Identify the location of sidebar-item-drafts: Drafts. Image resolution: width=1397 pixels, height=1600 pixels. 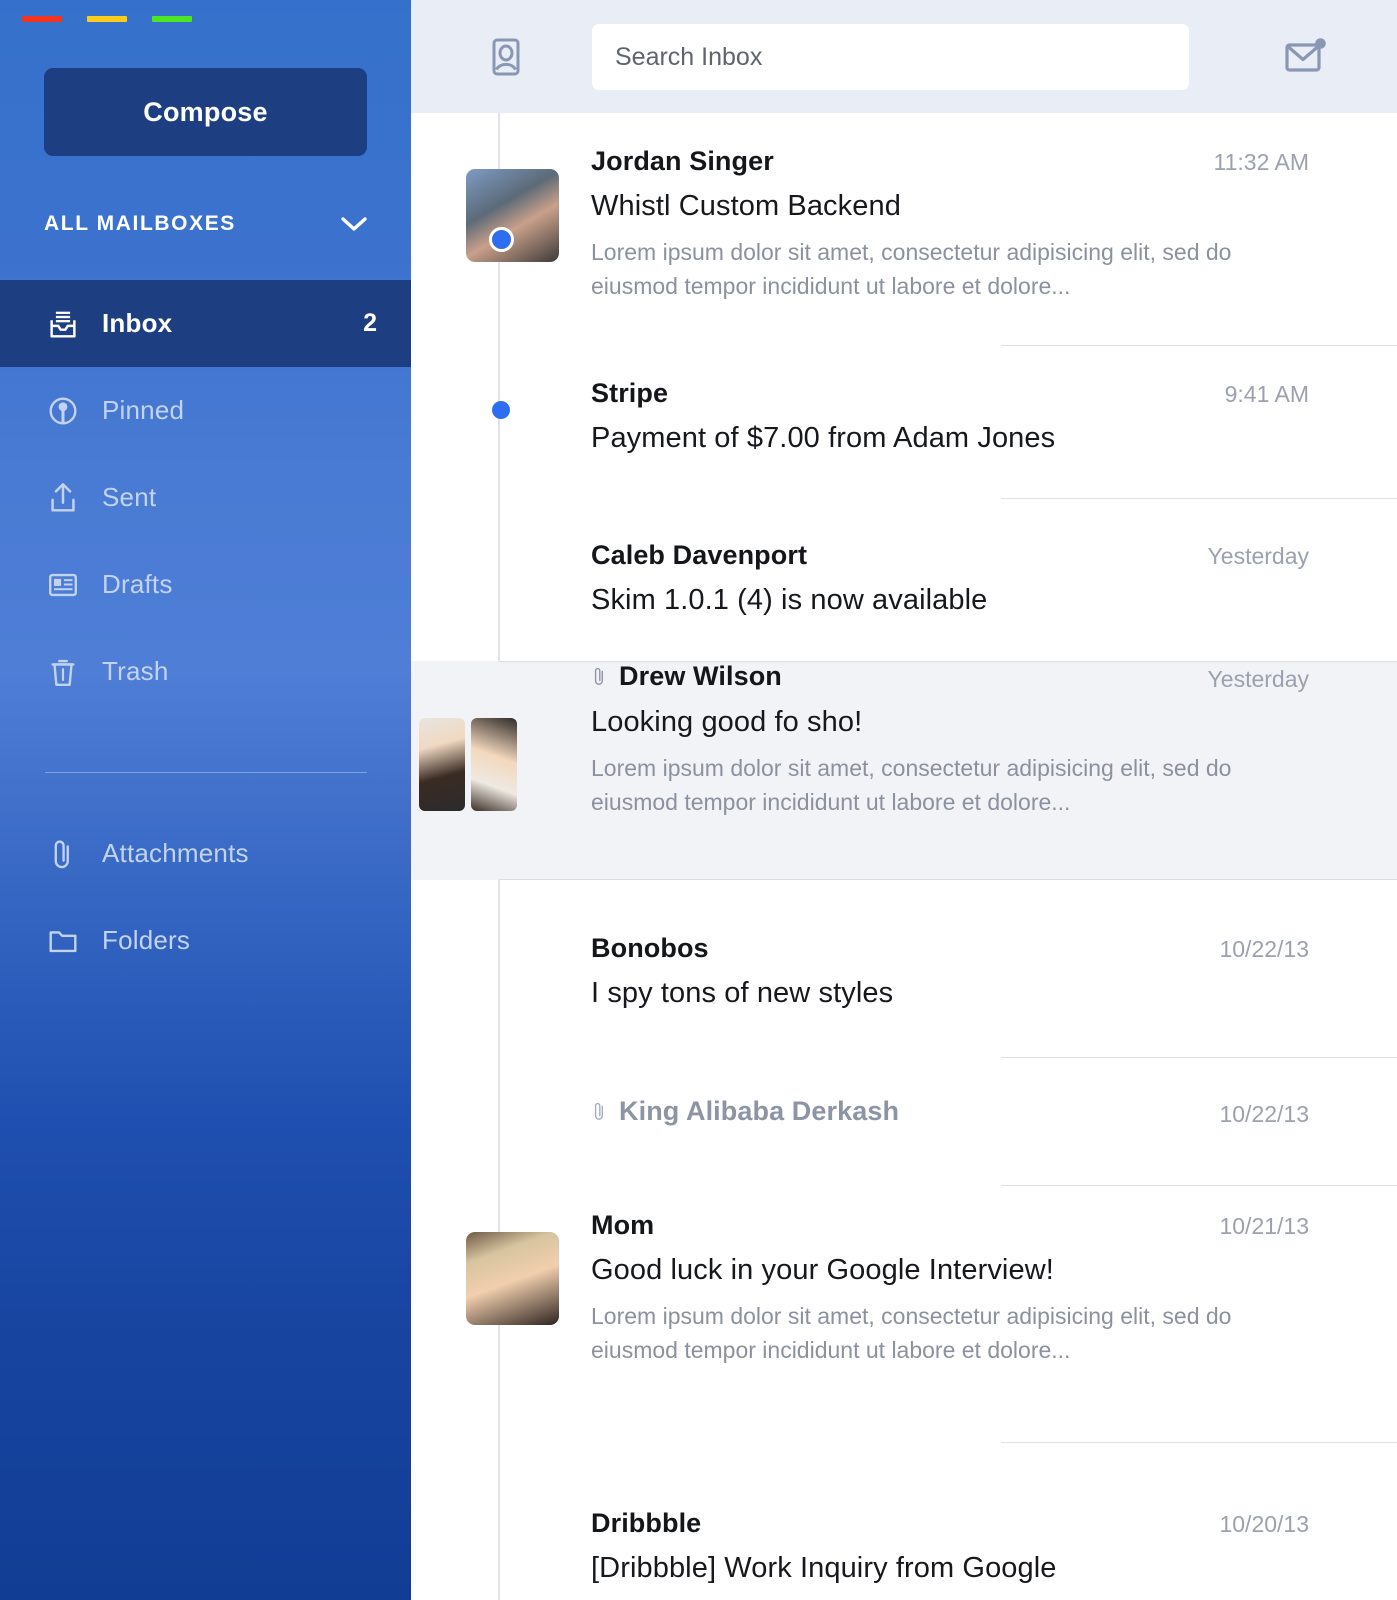
(205, 584).